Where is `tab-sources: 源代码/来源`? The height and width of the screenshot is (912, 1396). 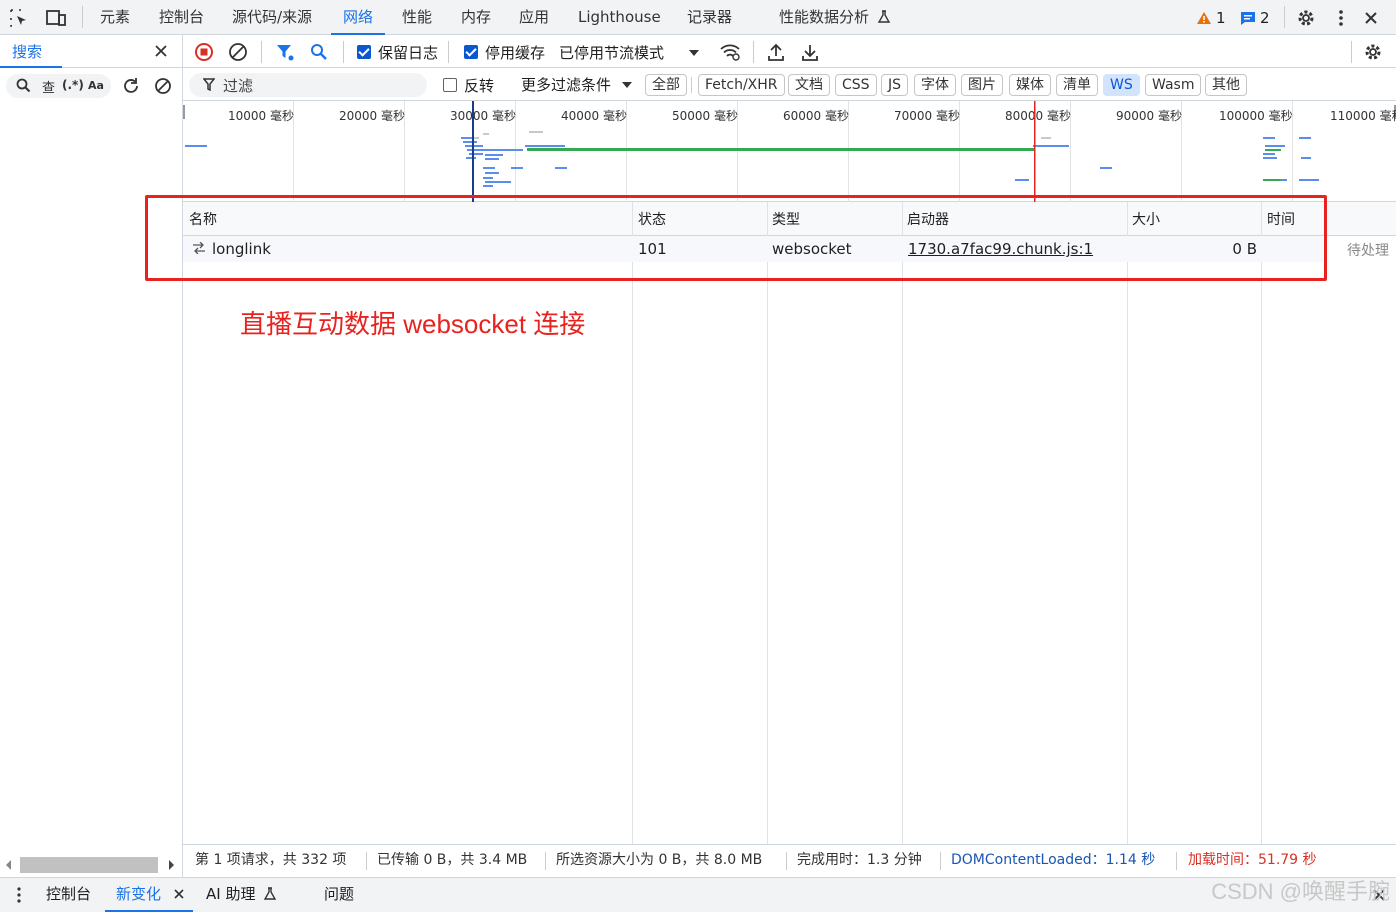
tab-sources: 源代码/来源 is located at coordinates (272, 17).